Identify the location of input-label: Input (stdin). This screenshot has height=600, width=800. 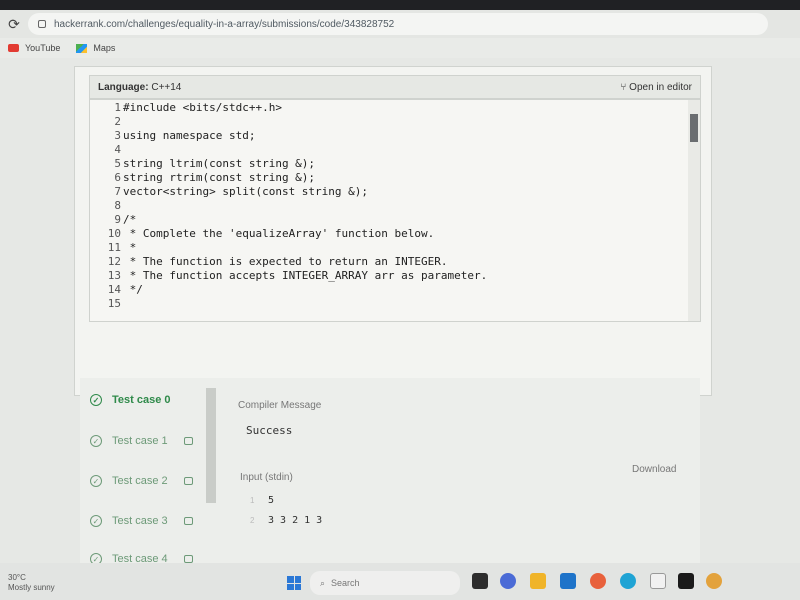
(266, 477).